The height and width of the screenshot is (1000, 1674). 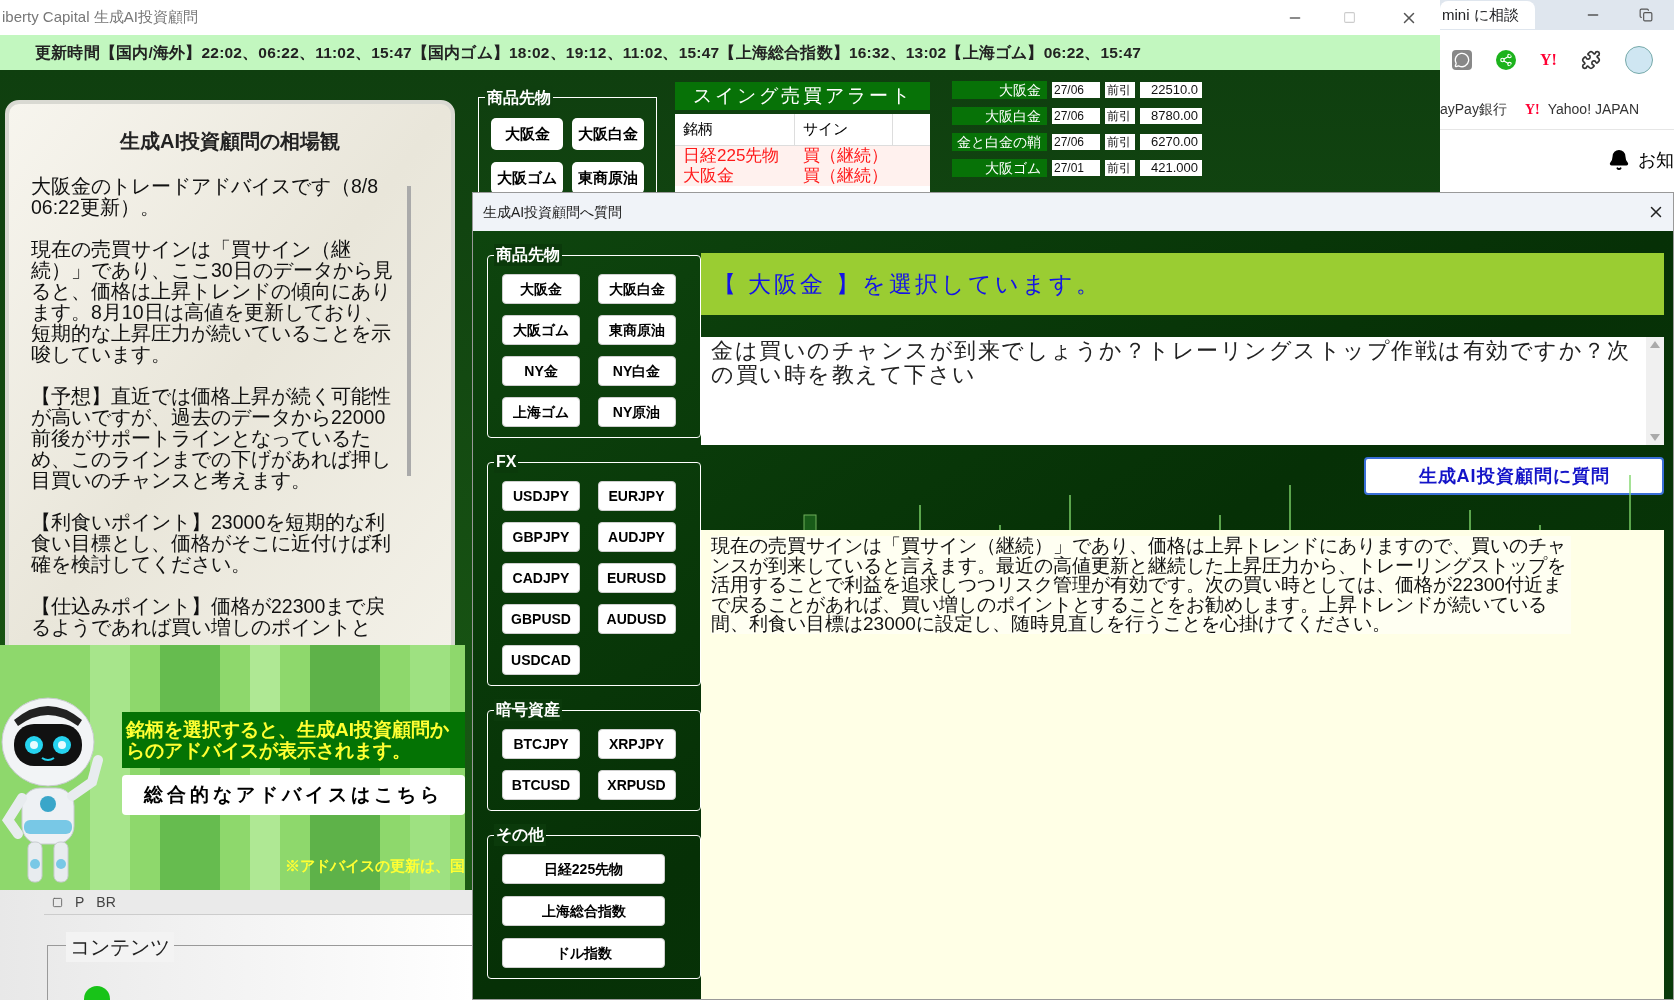 What do you see at coordinates (541, 578) in the screenshot?
I see `instrument-button: CADJPY` at bounding box center [541, 578].